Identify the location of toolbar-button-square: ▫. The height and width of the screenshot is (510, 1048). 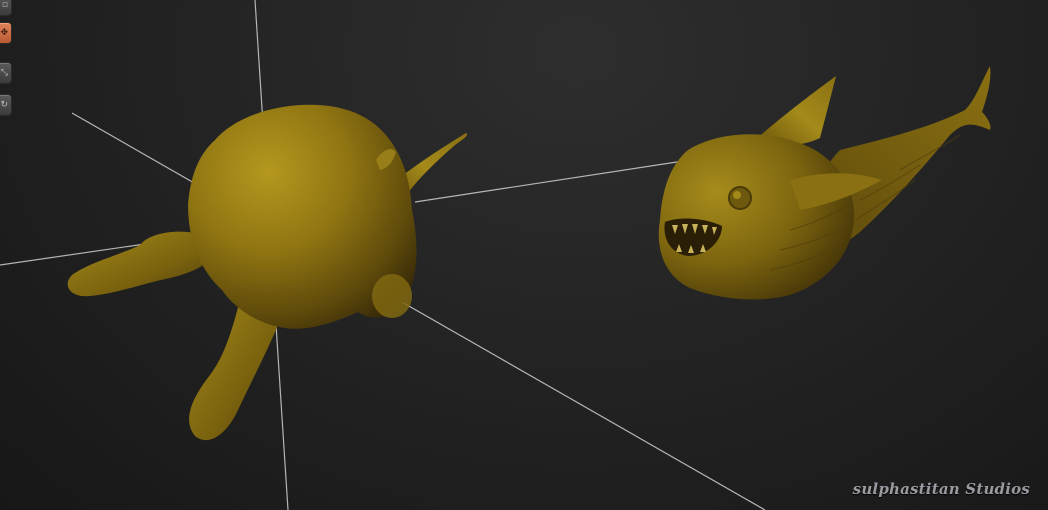
(6, 8).